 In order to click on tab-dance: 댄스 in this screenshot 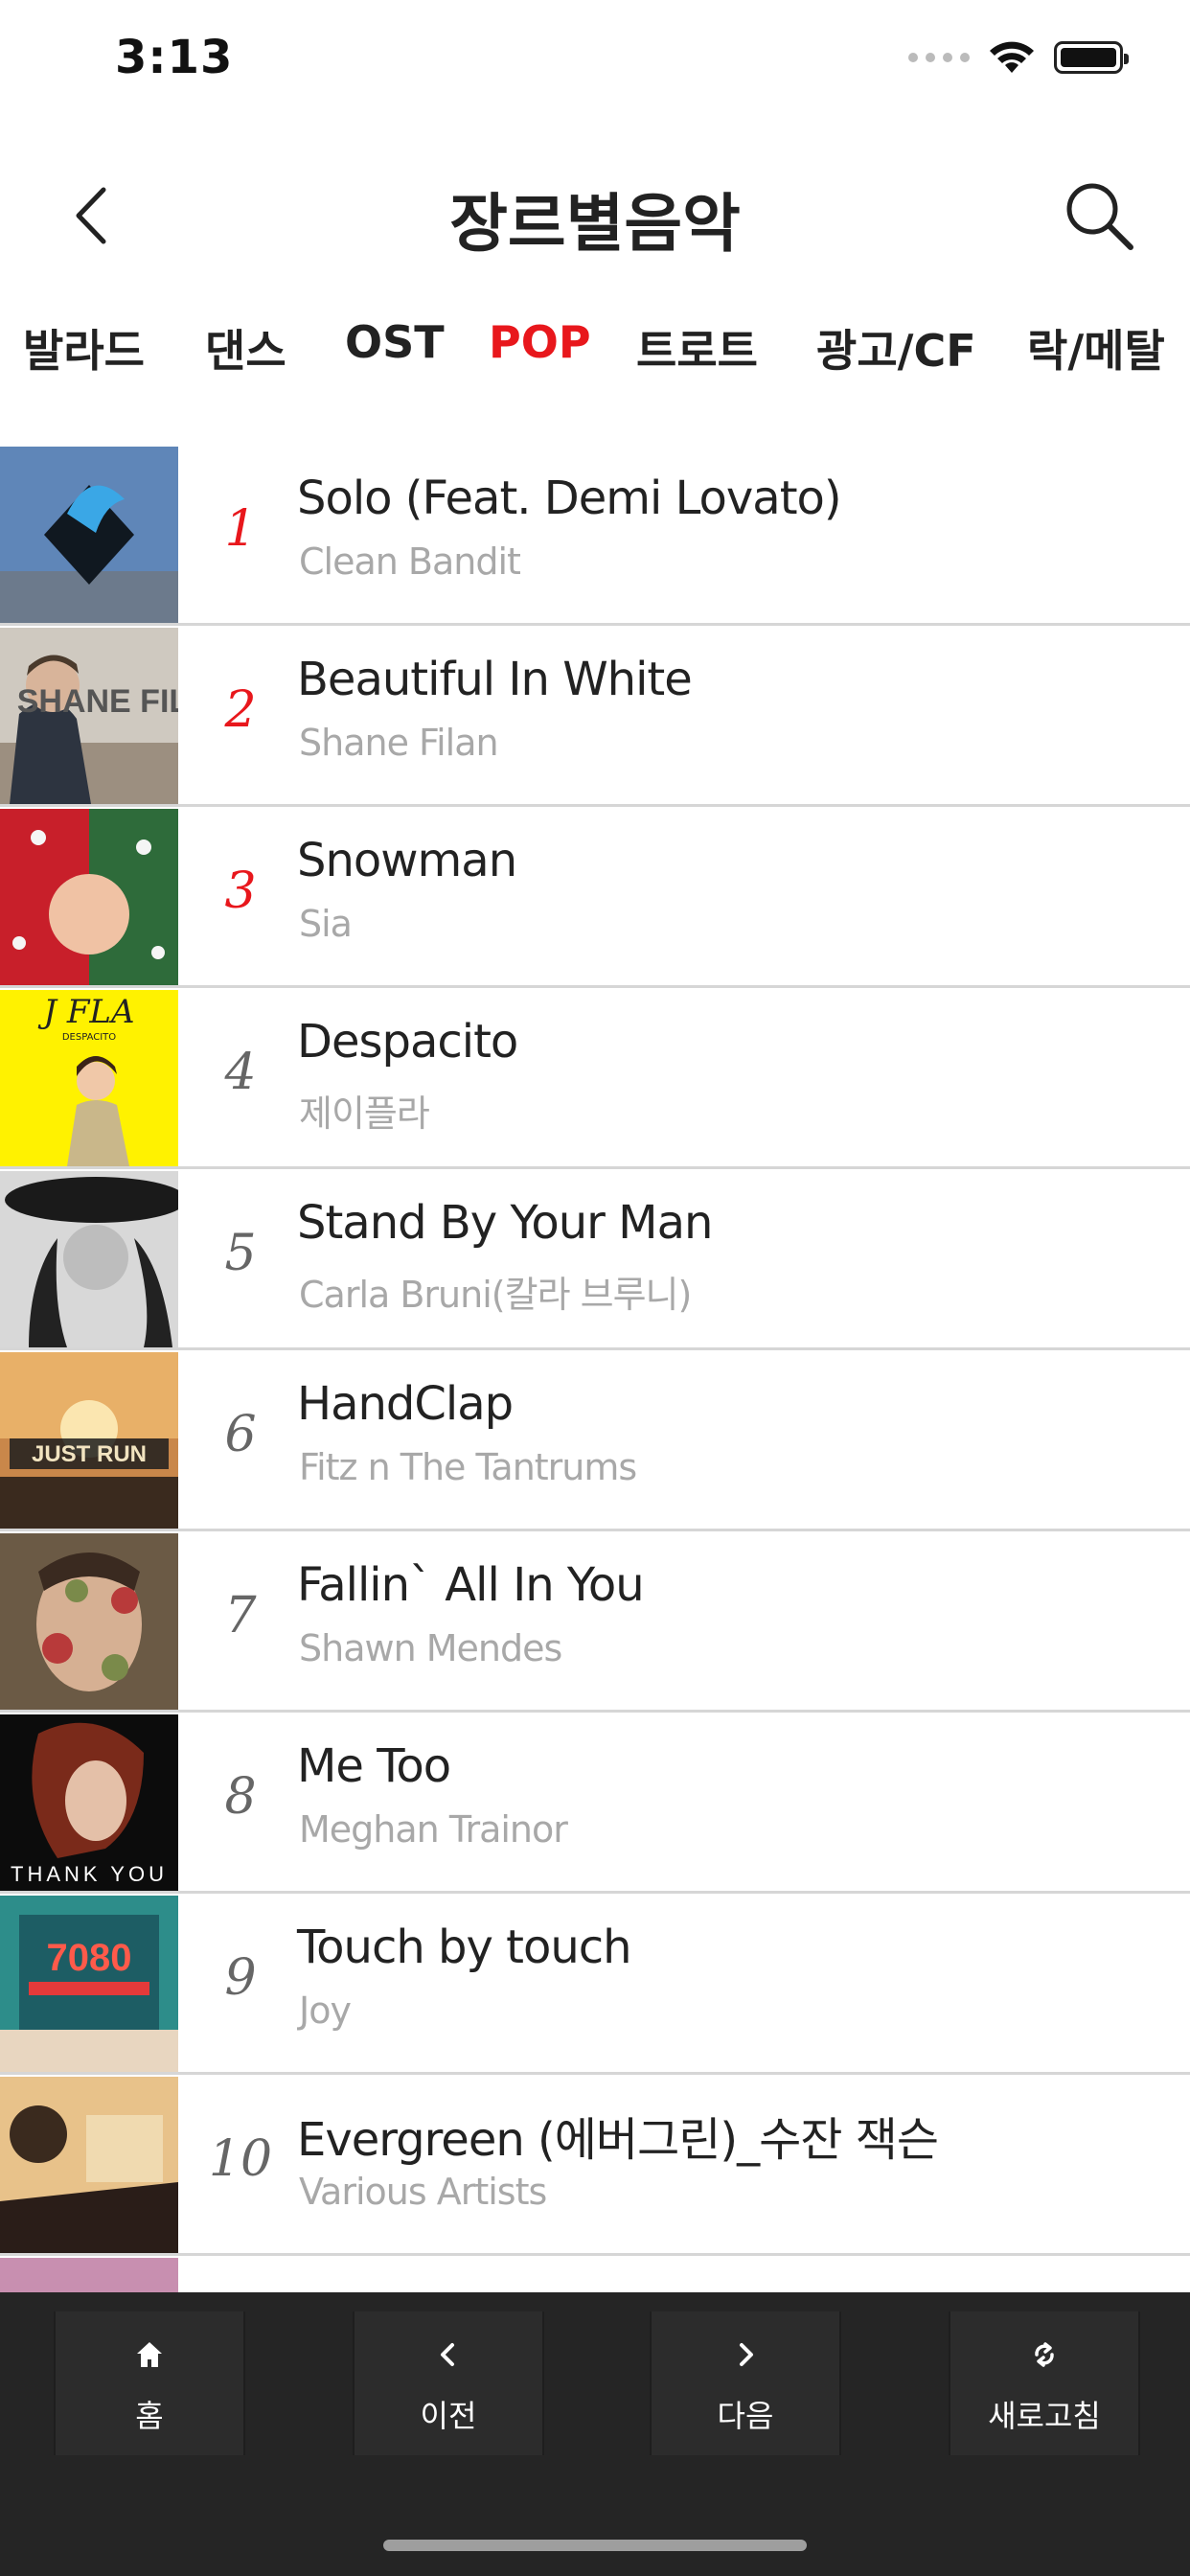, I will do `click(246, 348)`.